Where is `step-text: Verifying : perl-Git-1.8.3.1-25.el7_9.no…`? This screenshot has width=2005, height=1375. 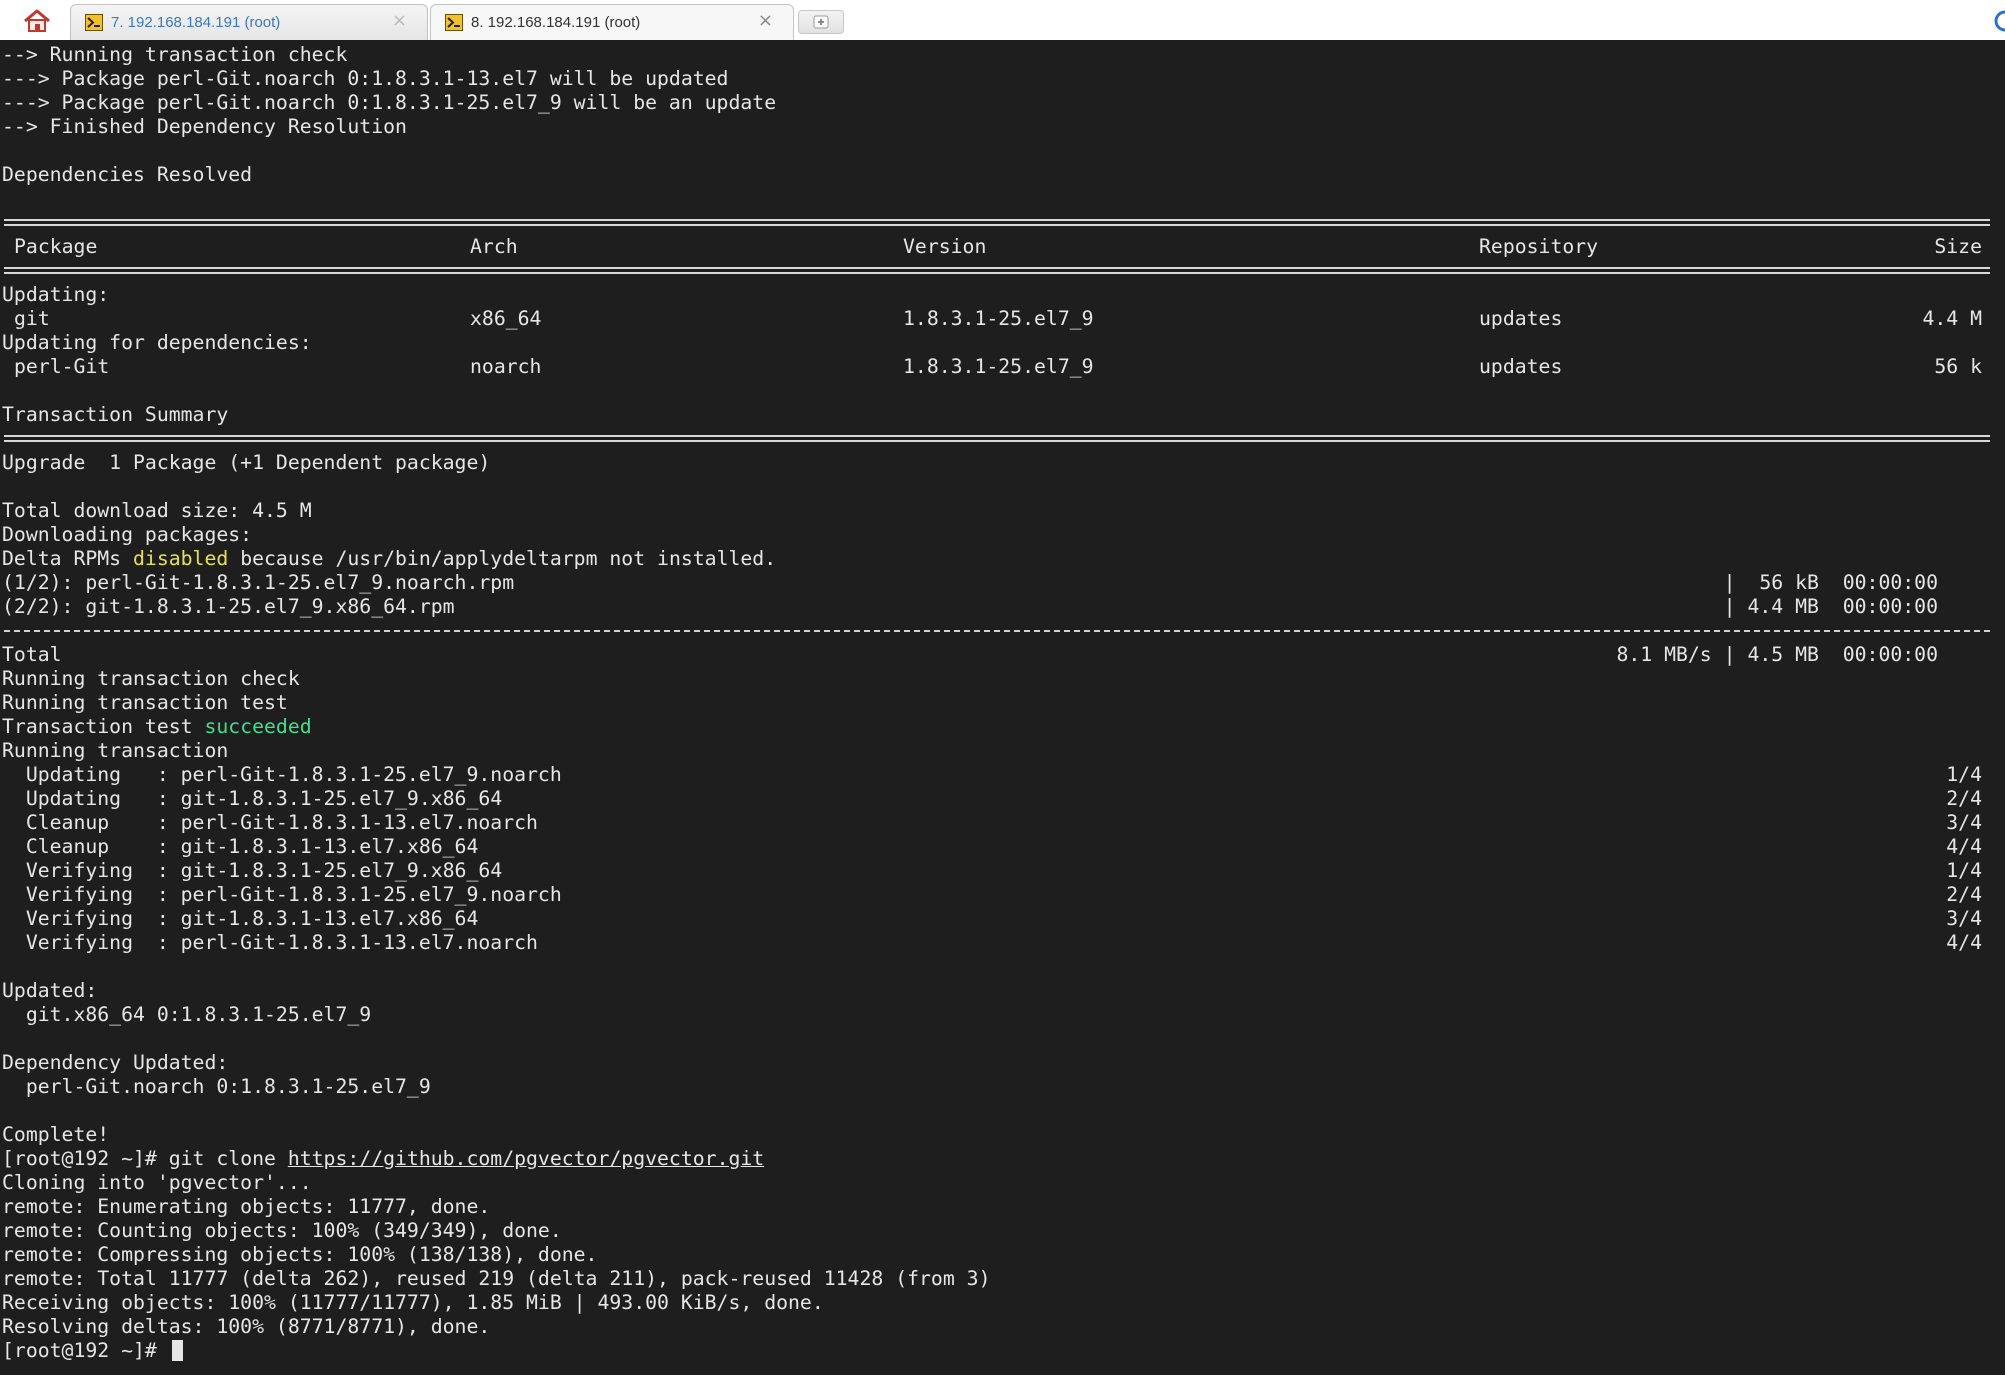
step-text: Verifying : perl-Git-1.8.3.1-25.el7_9.no… is located at coordinates (282, 894).